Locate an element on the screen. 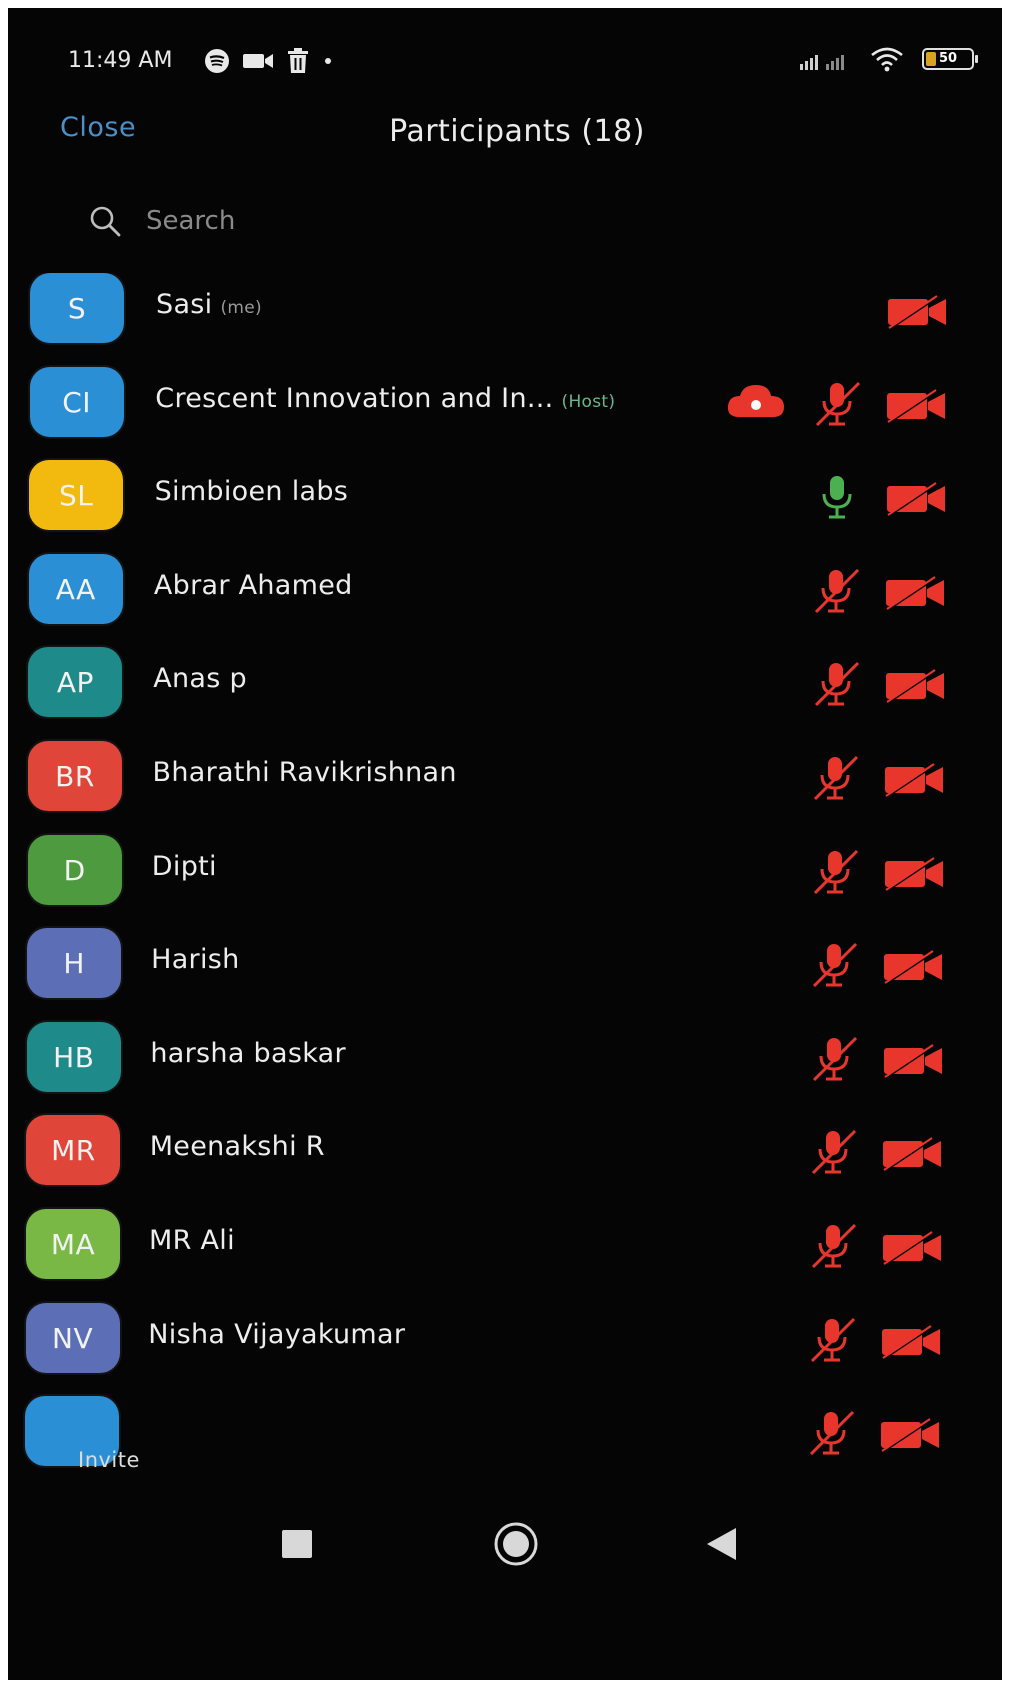 The image size is (1012, 1689). host-badge: (Host) is located at coordinates (588, 402).